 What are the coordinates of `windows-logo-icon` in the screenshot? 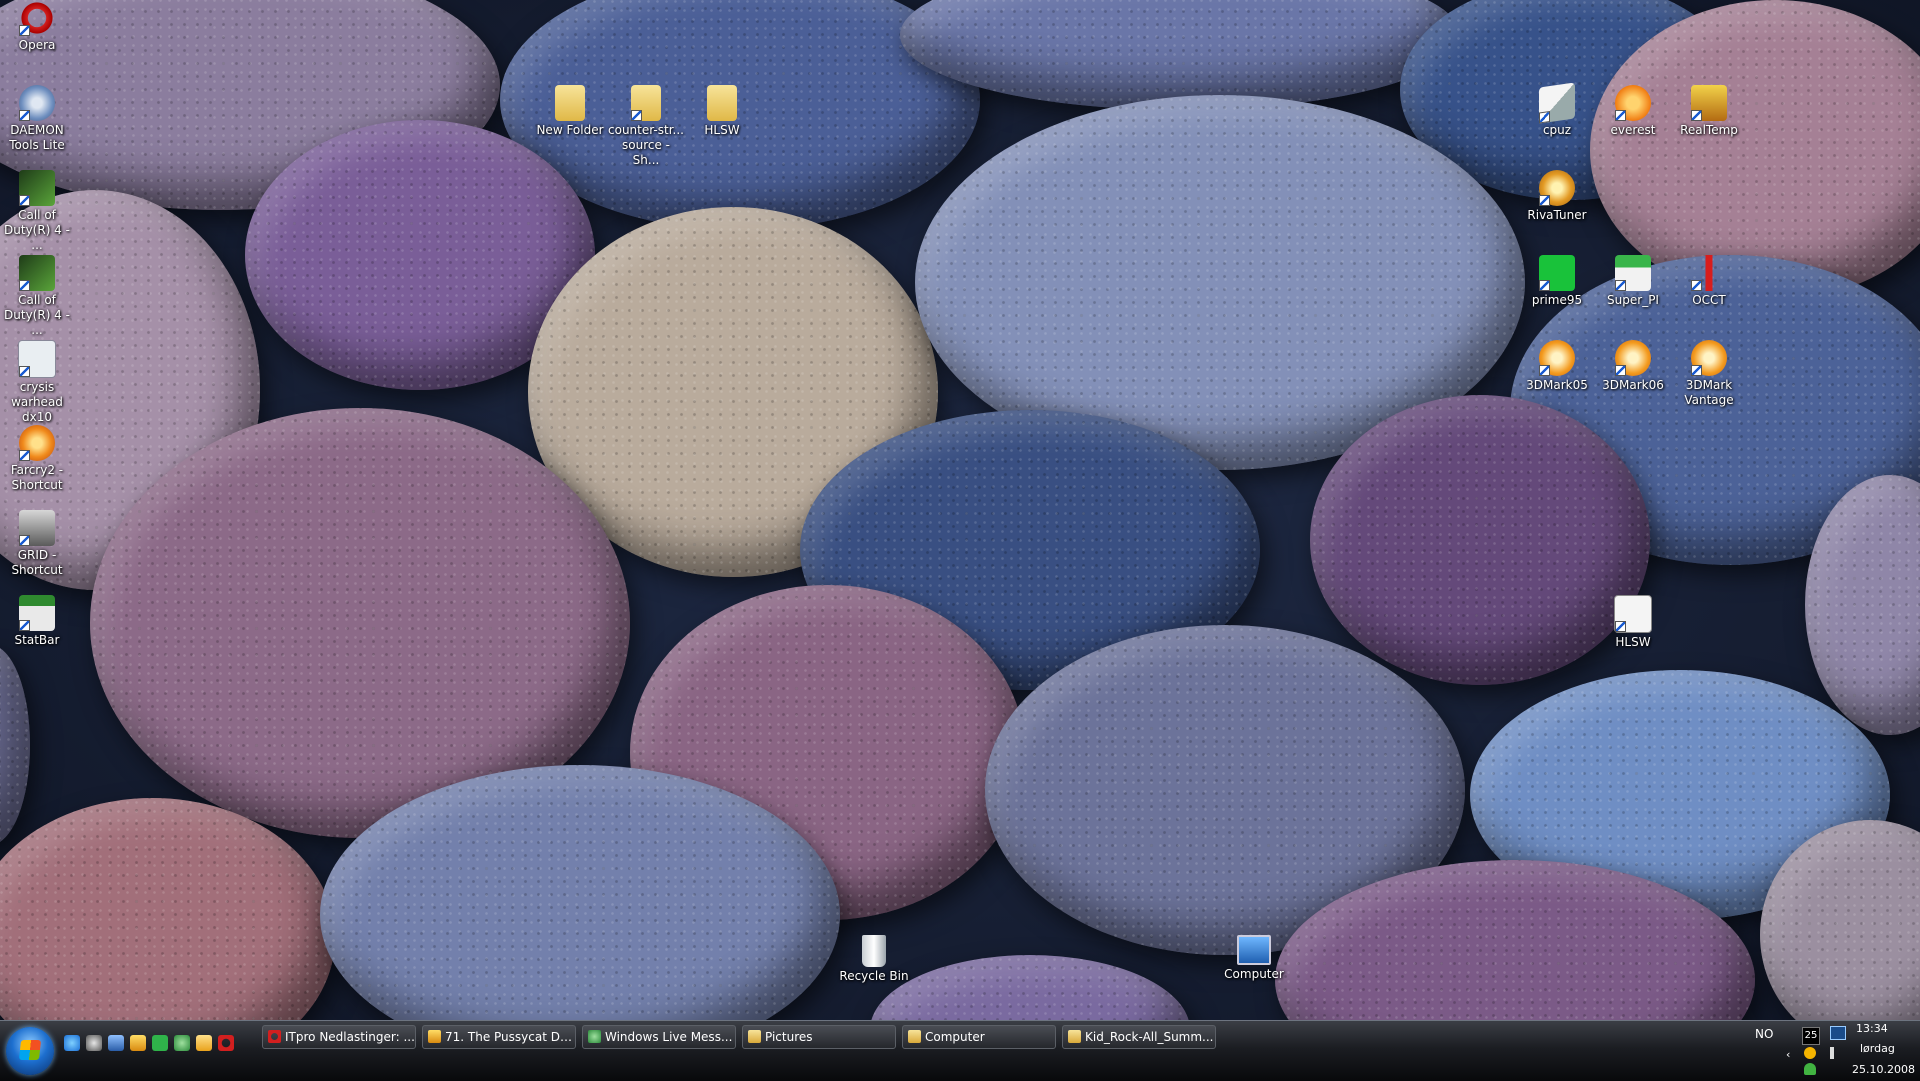 It's located at (30, 1050).